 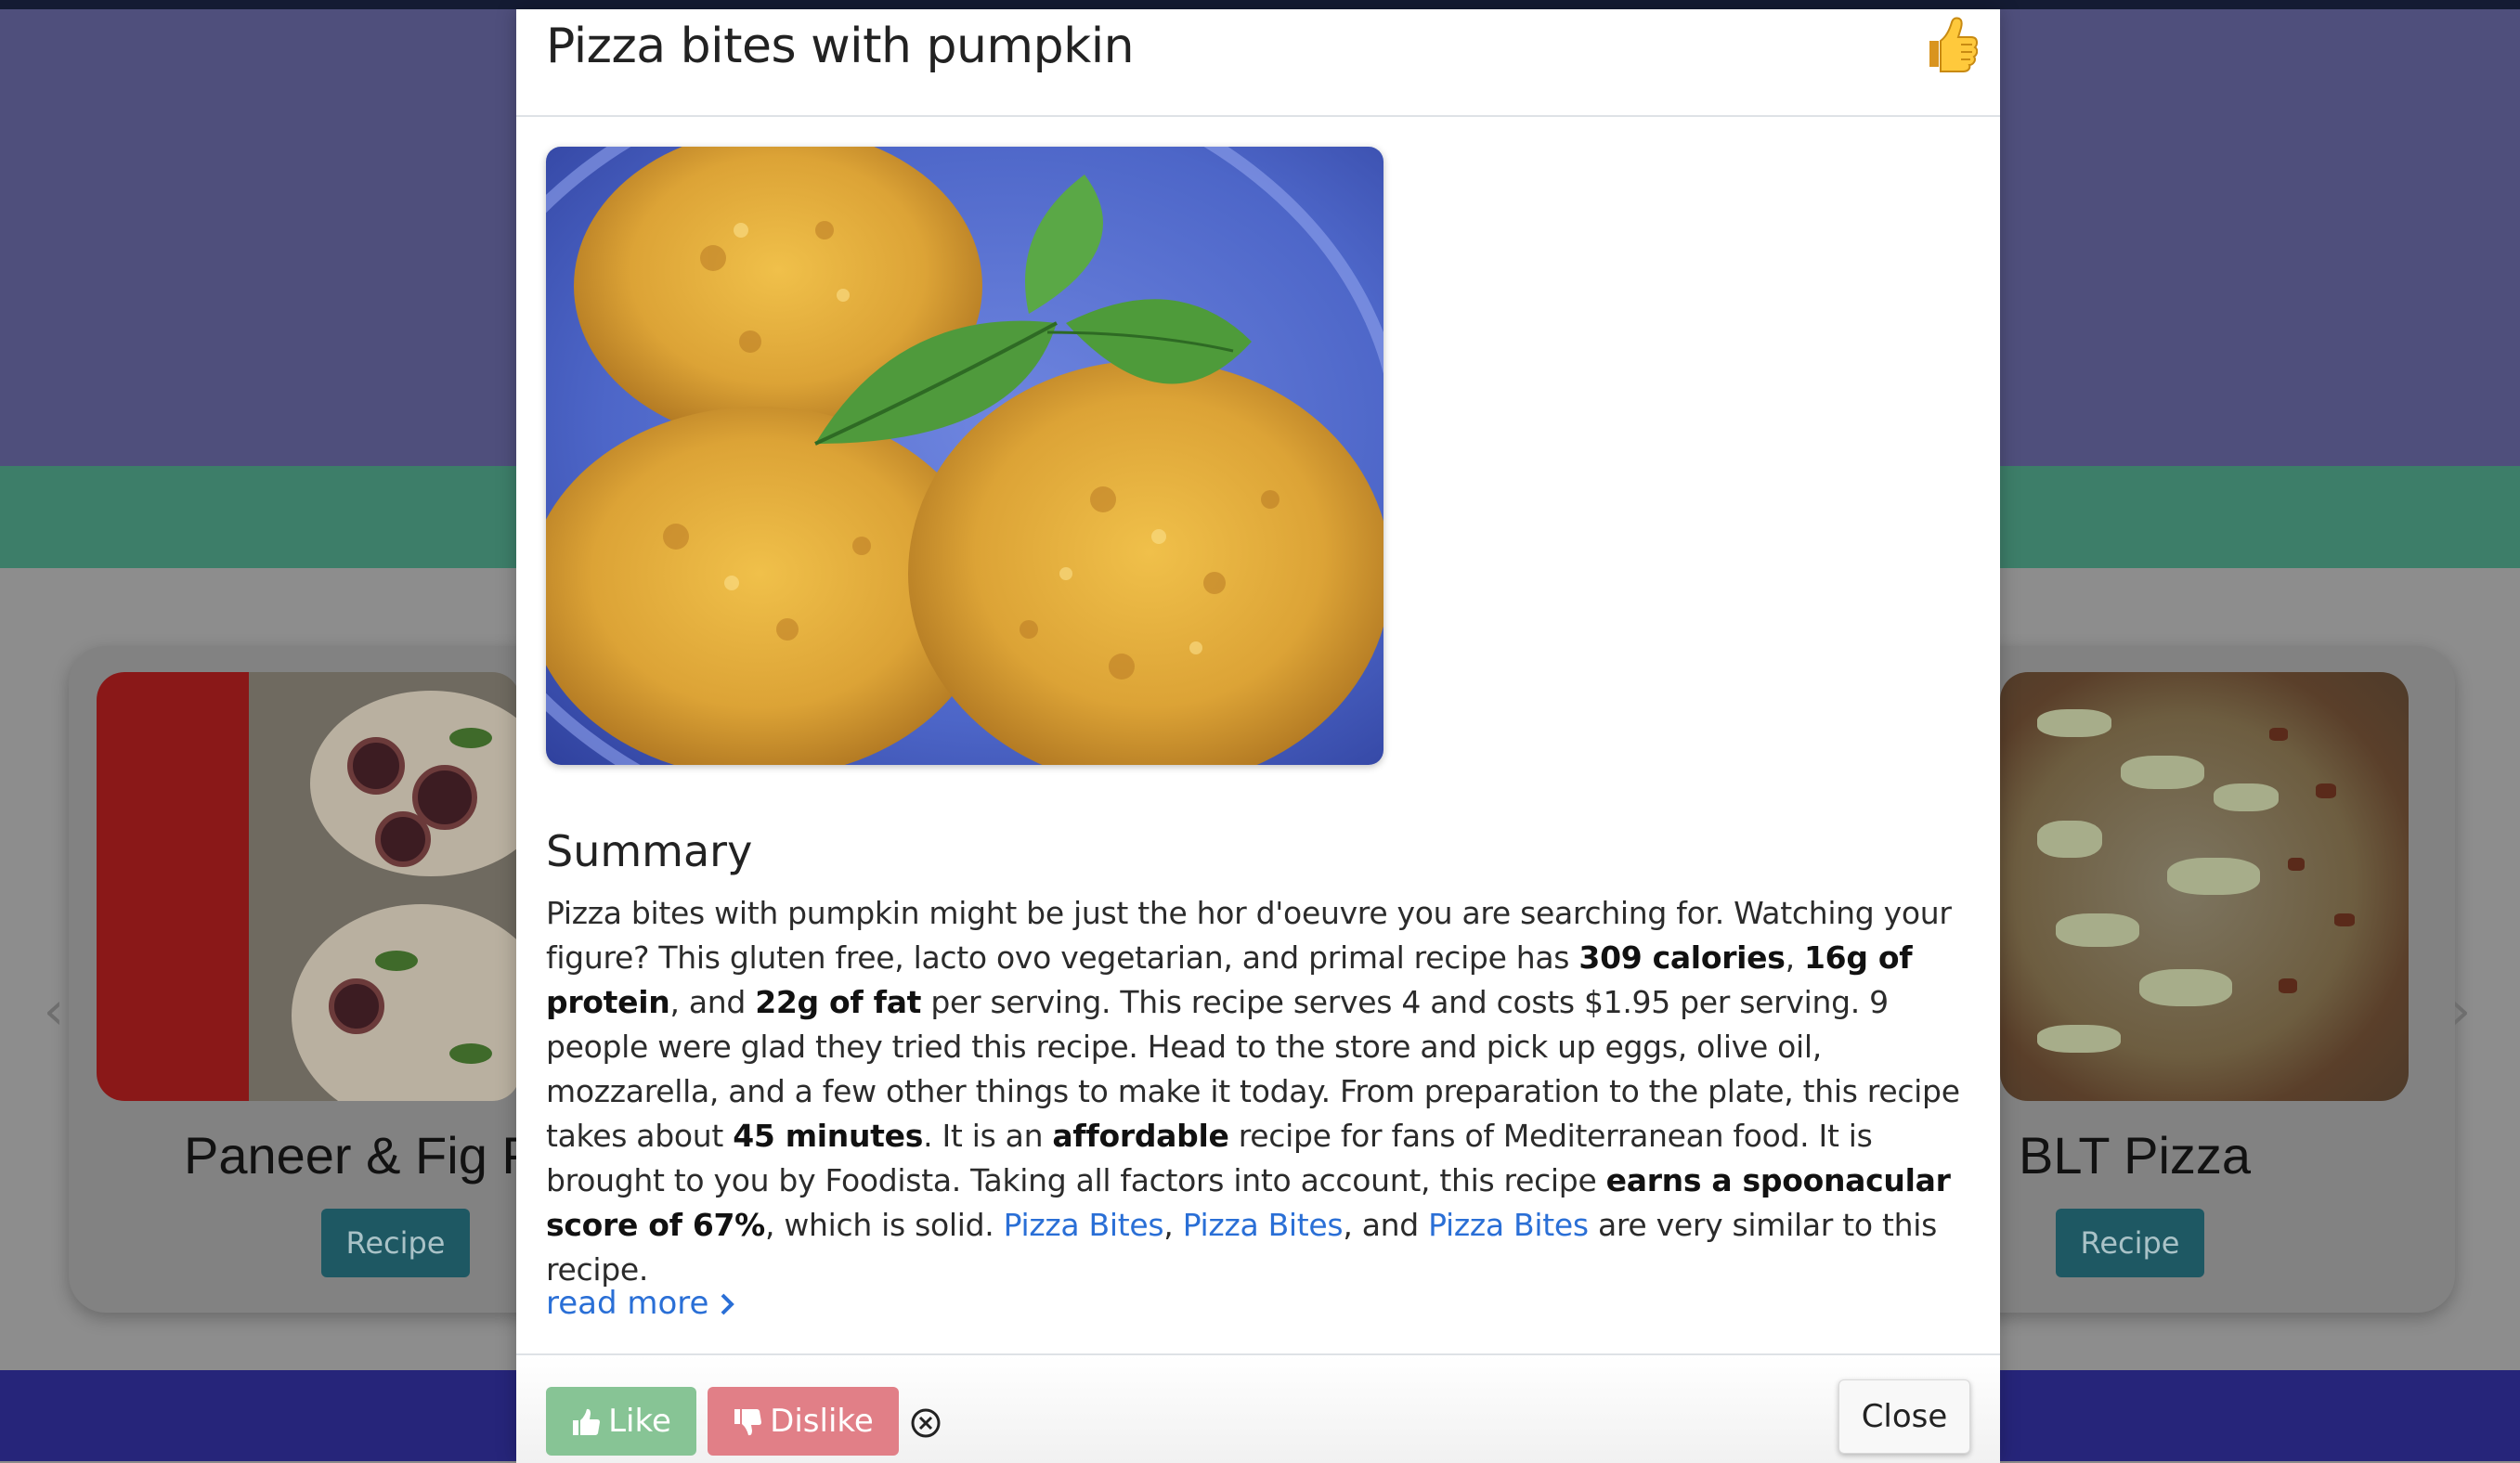 What do you see at coordinates (1258, 1408) in the screenshot?
I see `modal-footer: Like Dislike Close` at bounding box center [1258, 1408].